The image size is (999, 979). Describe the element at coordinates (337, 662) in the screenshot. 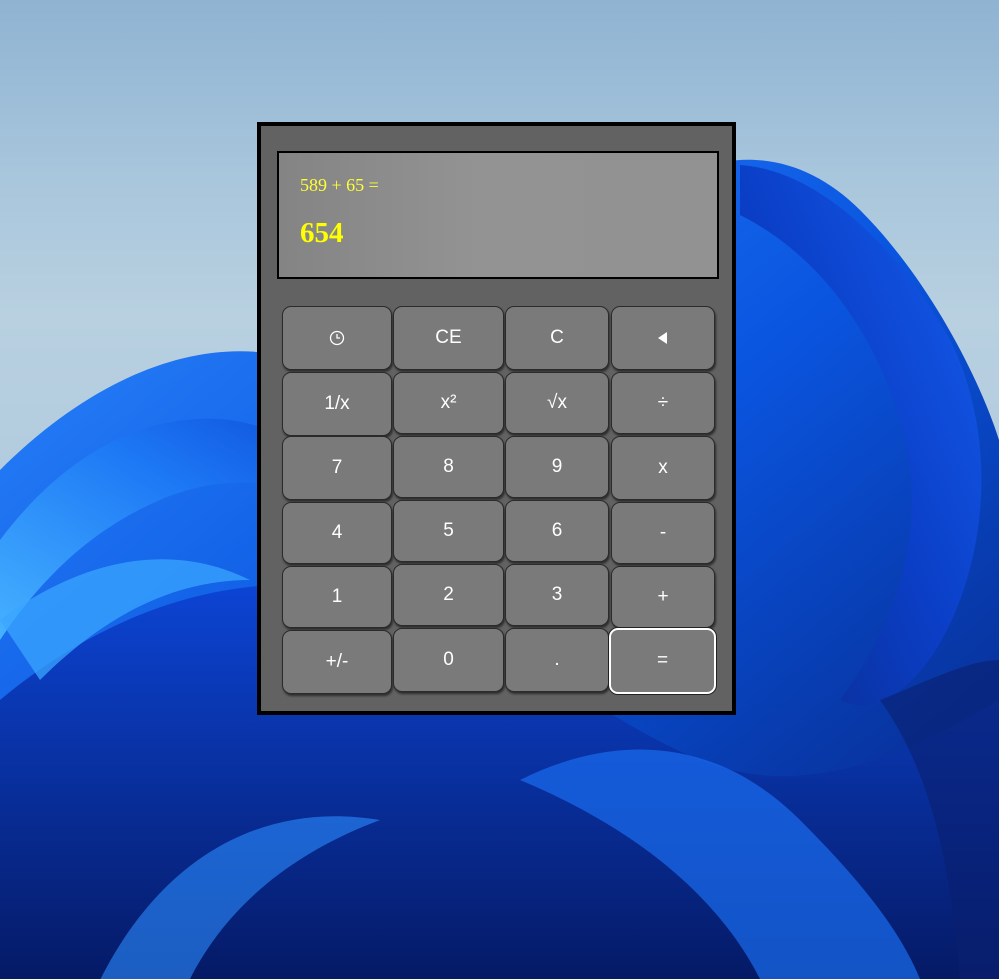

I see `negate-button: +/-` at that location.